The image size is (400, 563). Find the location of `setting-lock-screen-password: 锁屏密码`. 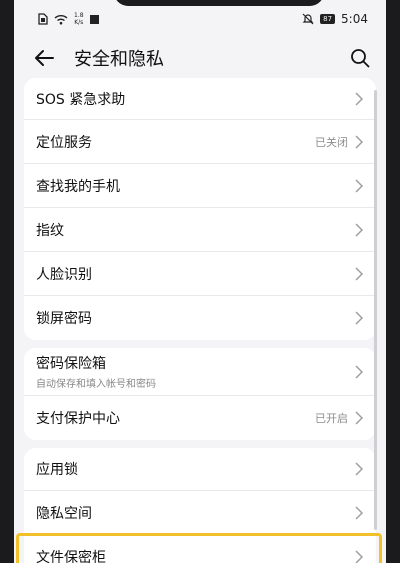

setting-lock-screen-password: 锁屏密码 is located at coordinates (200, 318).